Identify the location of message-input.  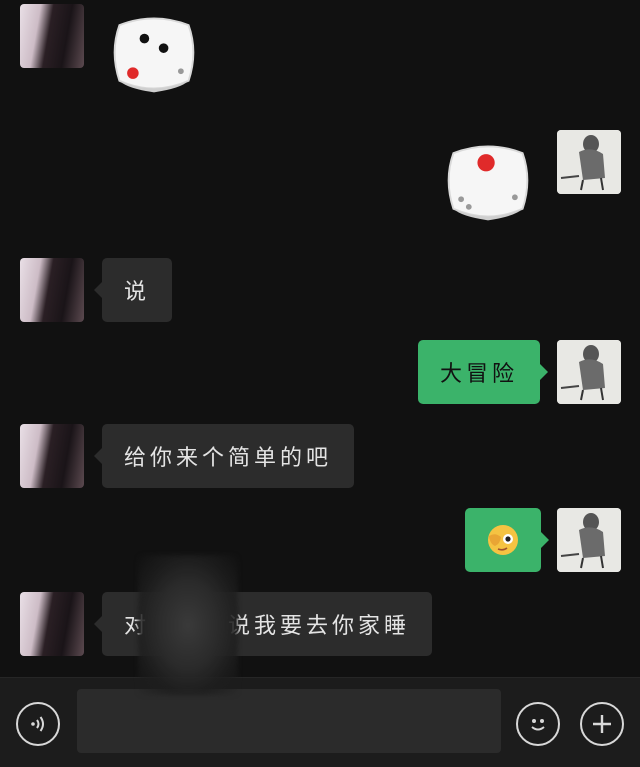
(289, 721).